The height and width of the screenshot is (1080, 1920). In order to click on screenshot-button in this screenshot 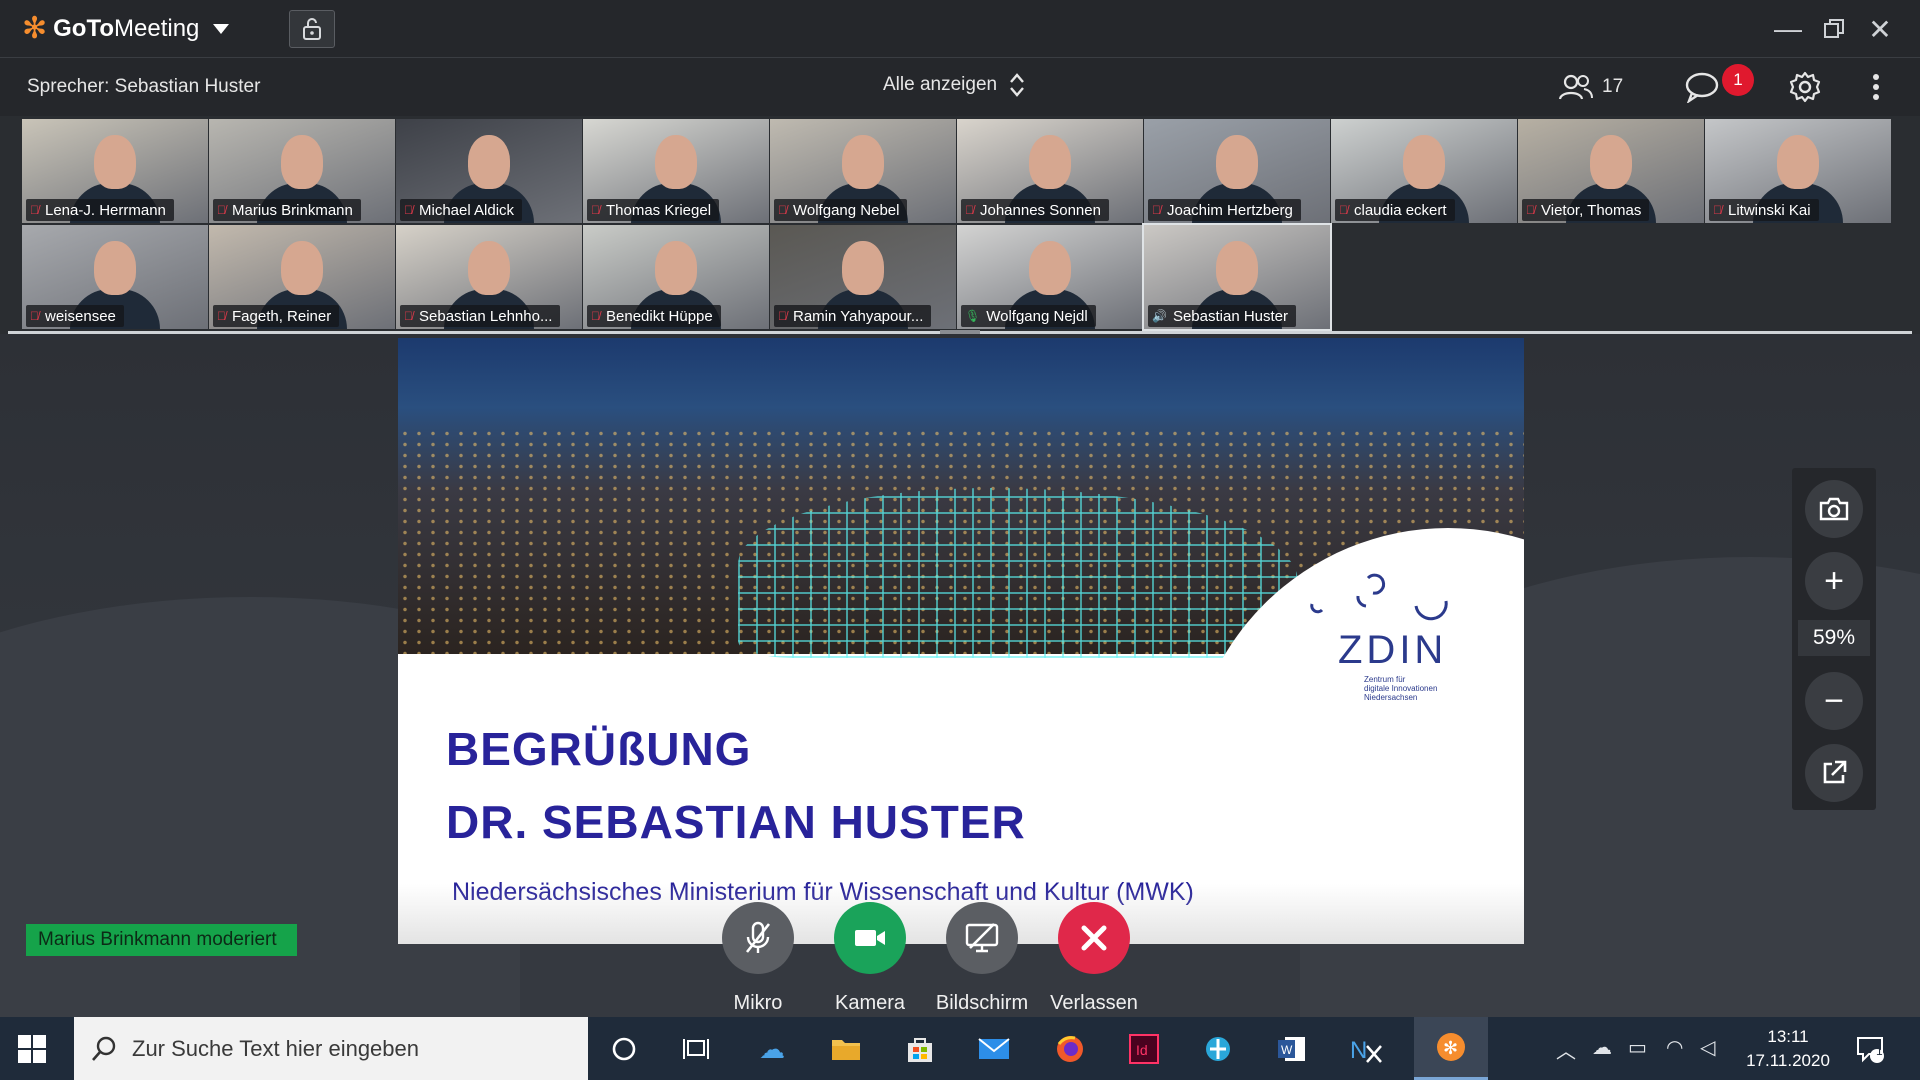, I will do `click(1834, 509)`.